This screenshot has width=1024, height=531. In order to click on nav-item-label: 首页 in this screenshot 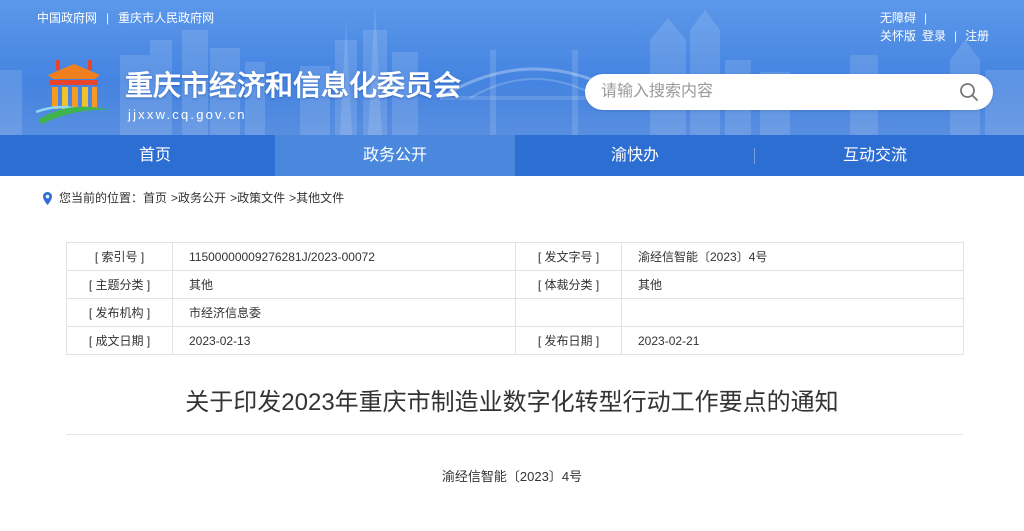, I will do `click(154, 155)`.